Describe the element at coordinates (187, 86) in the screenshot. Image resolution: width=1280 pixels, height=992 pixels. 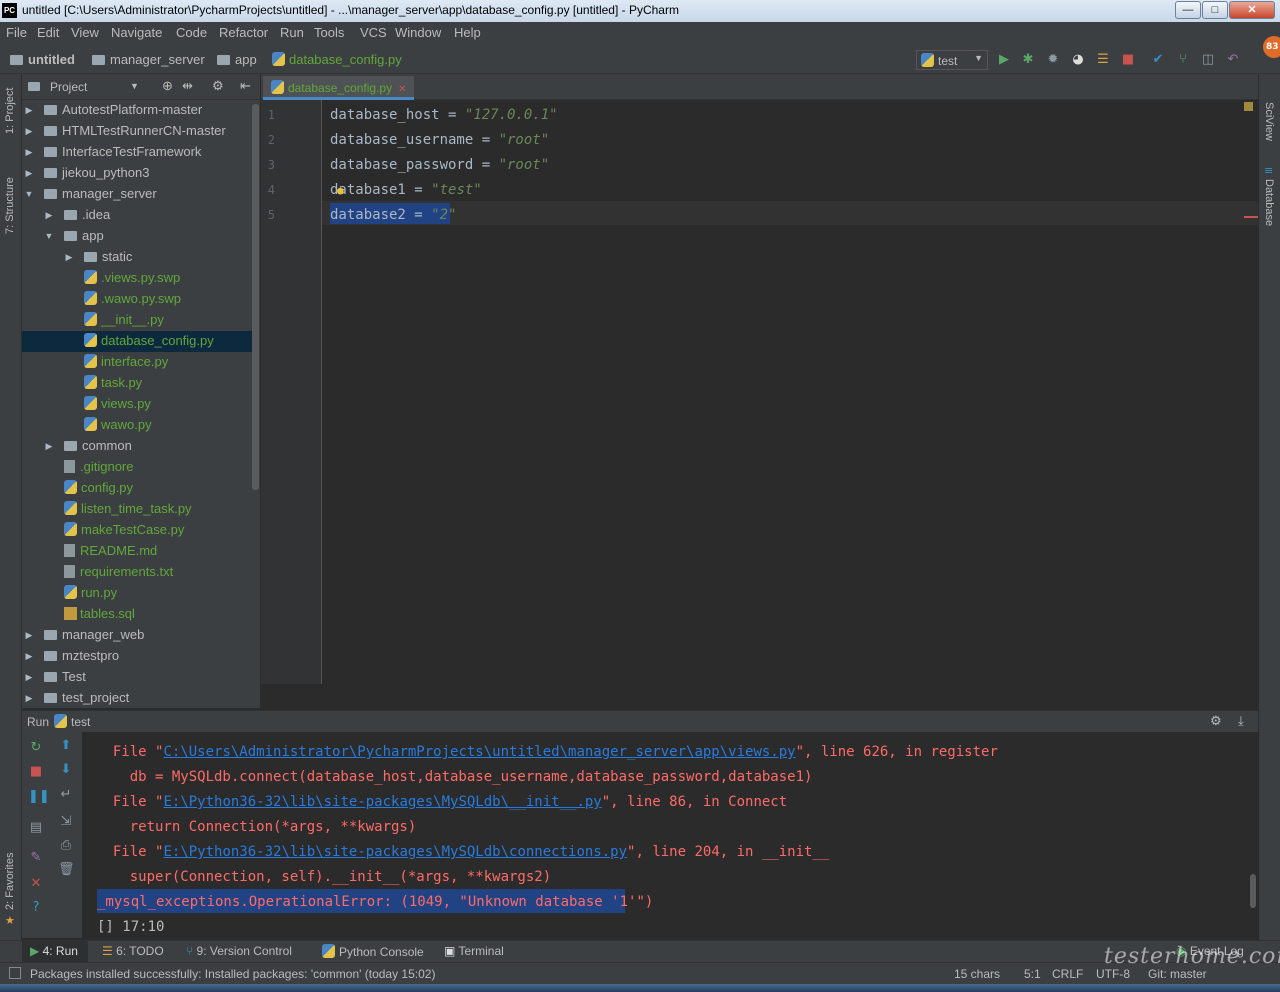
I see `collapse-icon: ⇹` at that location.